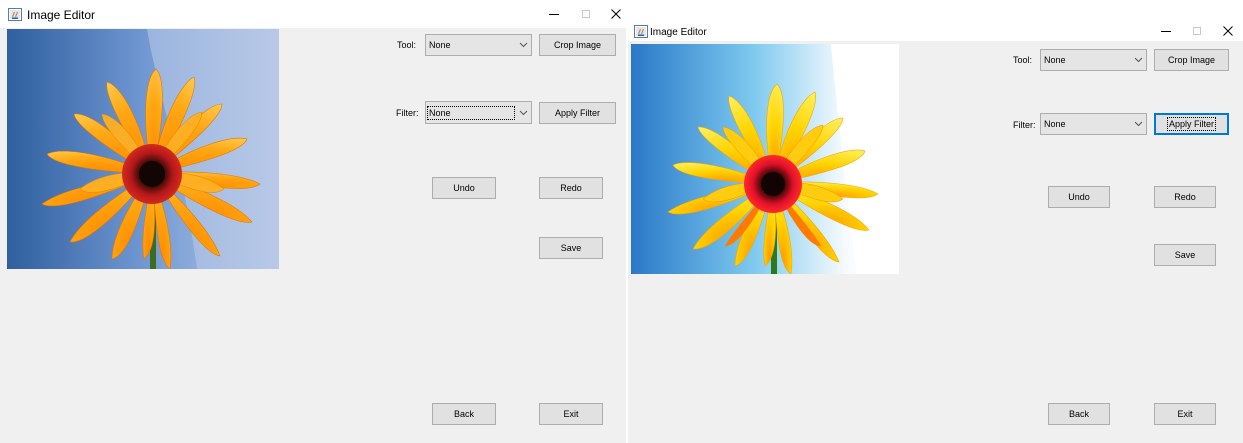 The image size is (1243, 443). Describe the element at coordinates (61, 15) in the screenshot. I see `window-title: Image Editor` at that location.